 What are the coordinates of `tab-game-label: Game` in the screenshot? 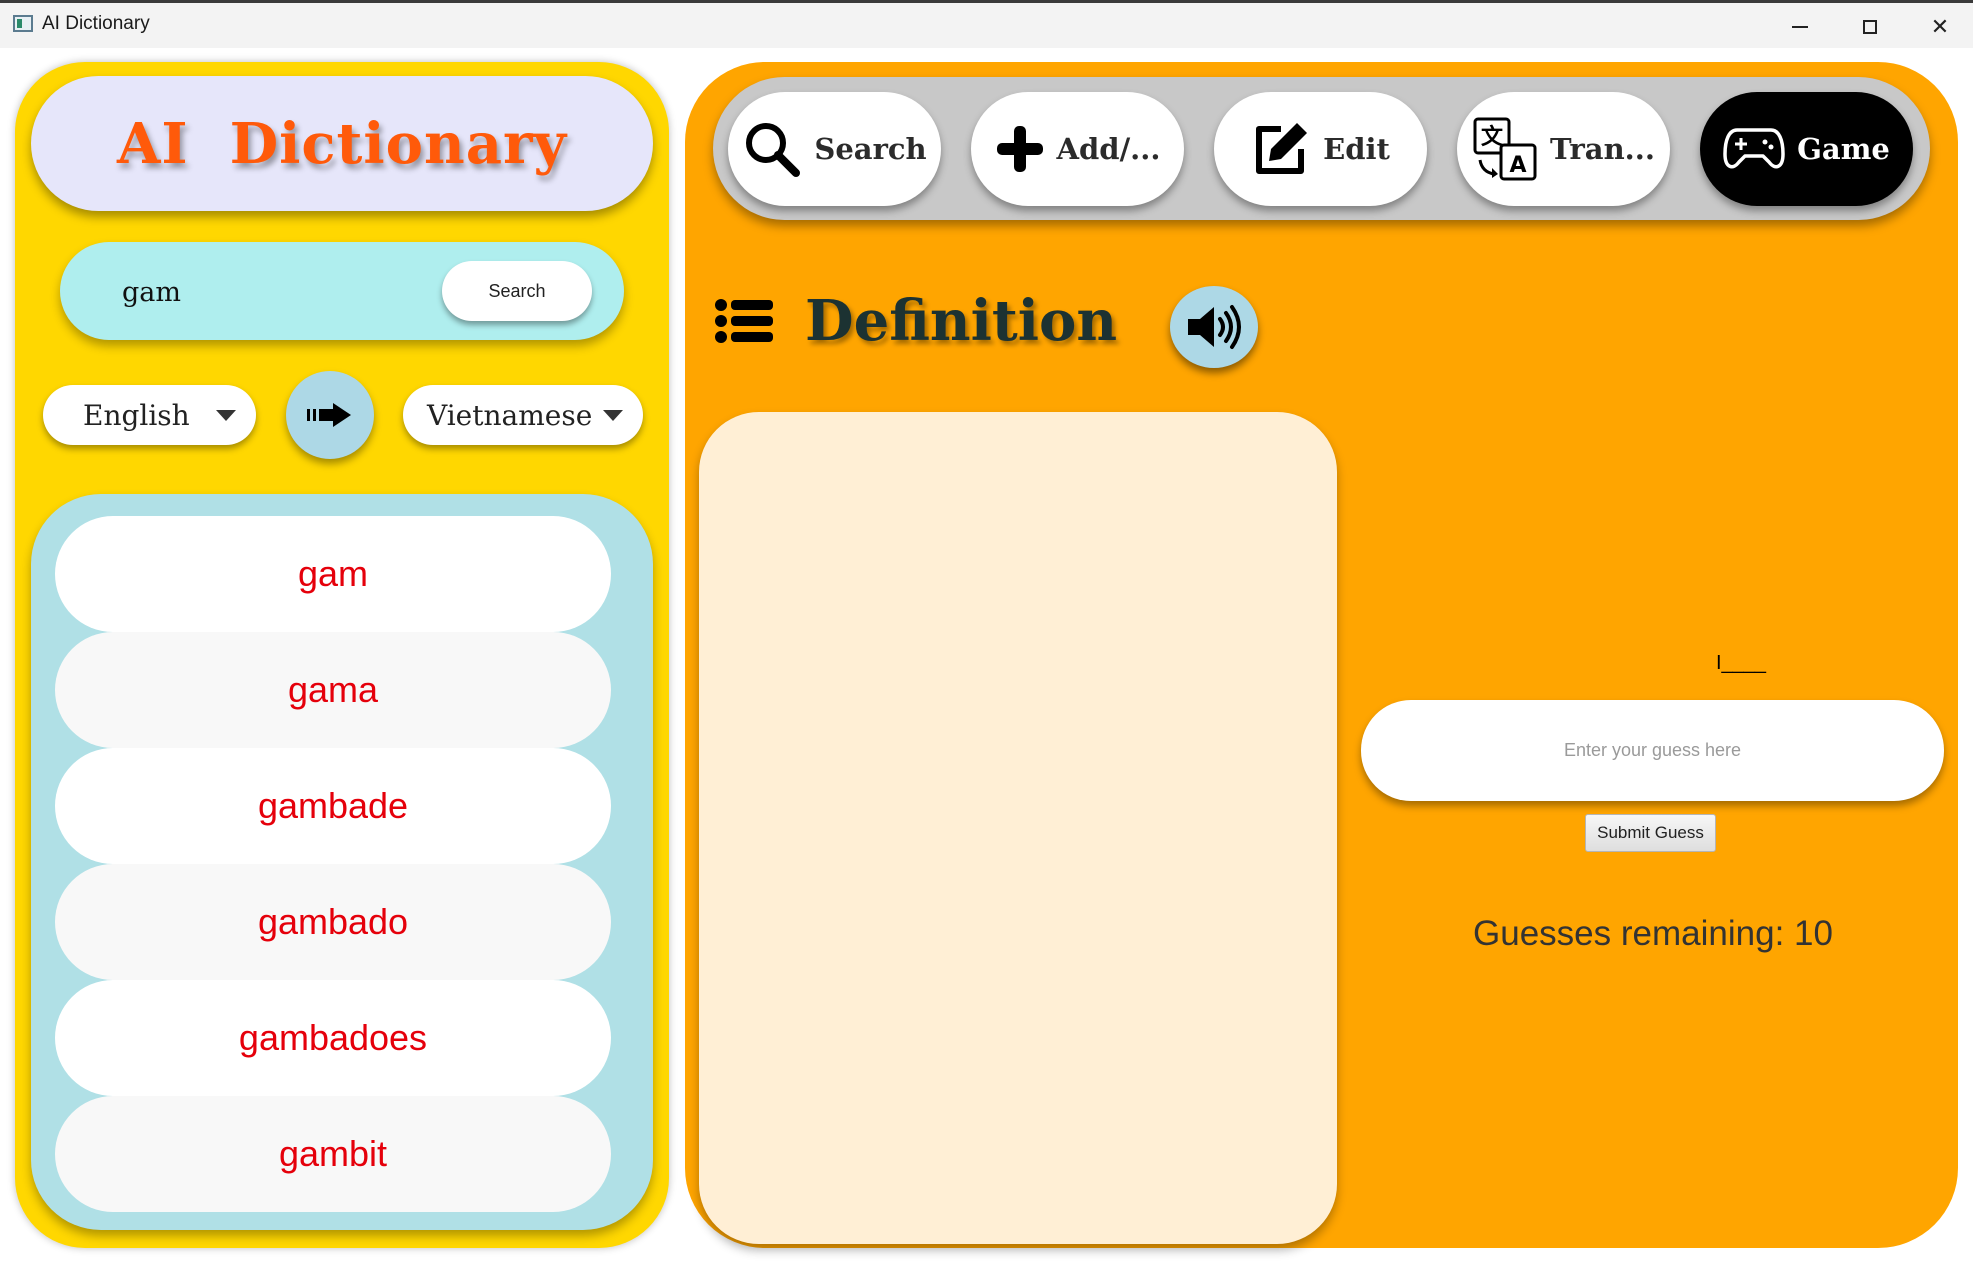 It's located at (1843, 149).